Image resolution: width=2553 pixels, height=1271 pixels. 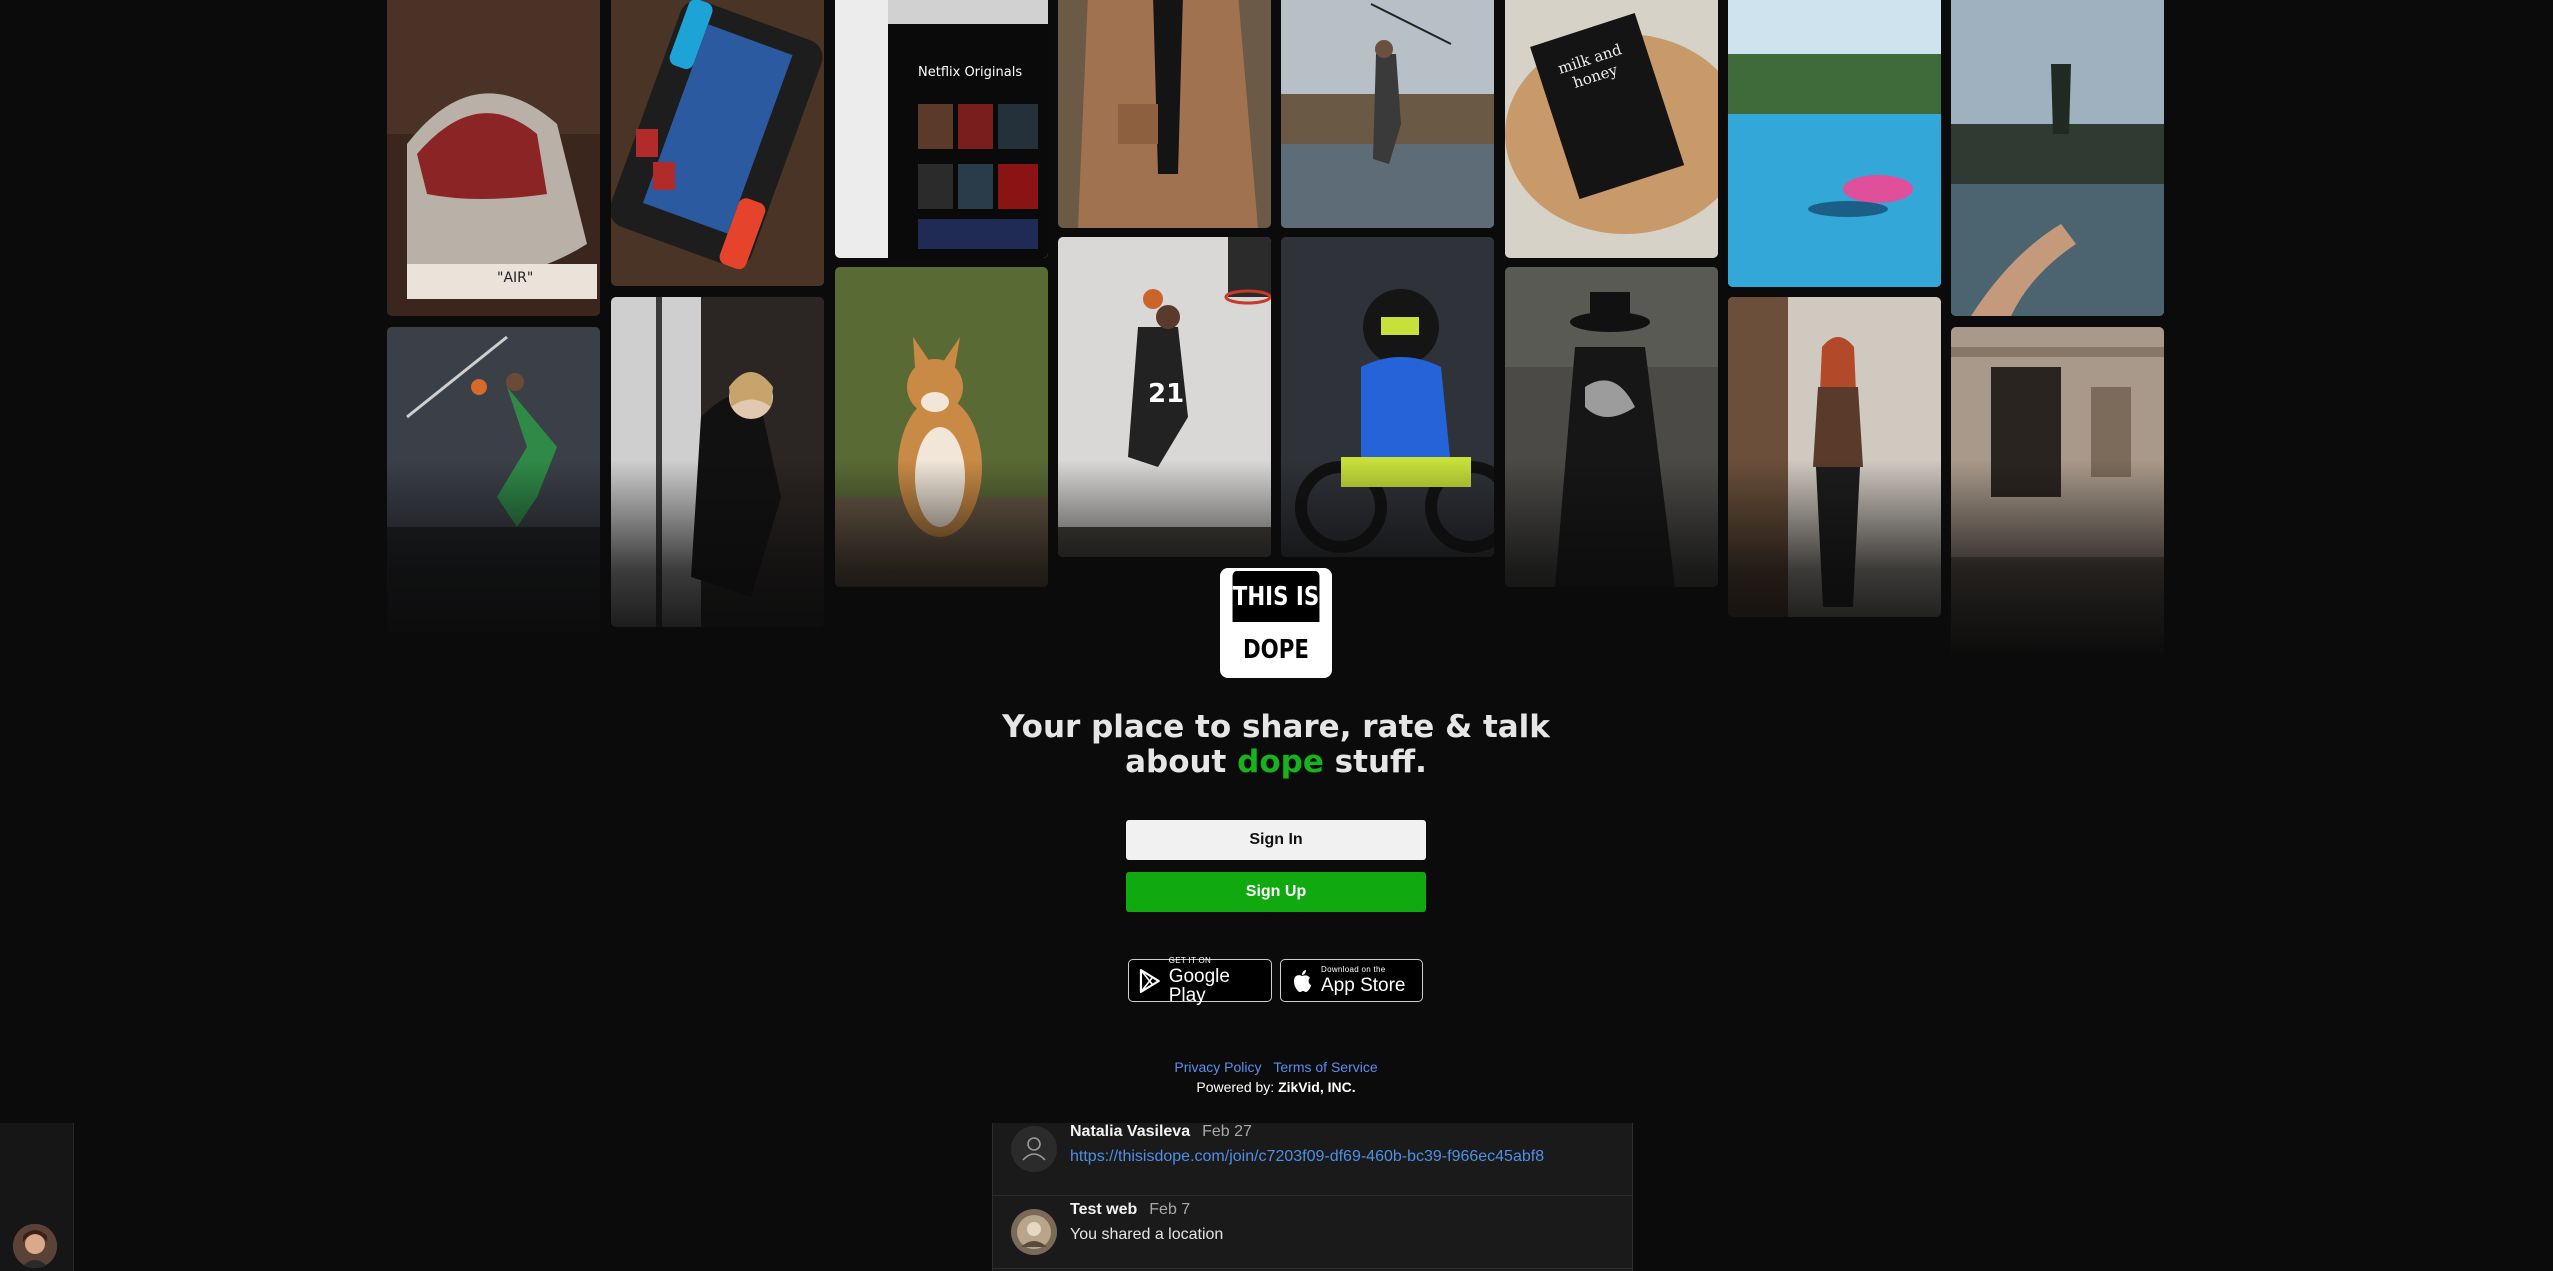 I want to click on tagline-before: about, so click(x=1181, y=762).